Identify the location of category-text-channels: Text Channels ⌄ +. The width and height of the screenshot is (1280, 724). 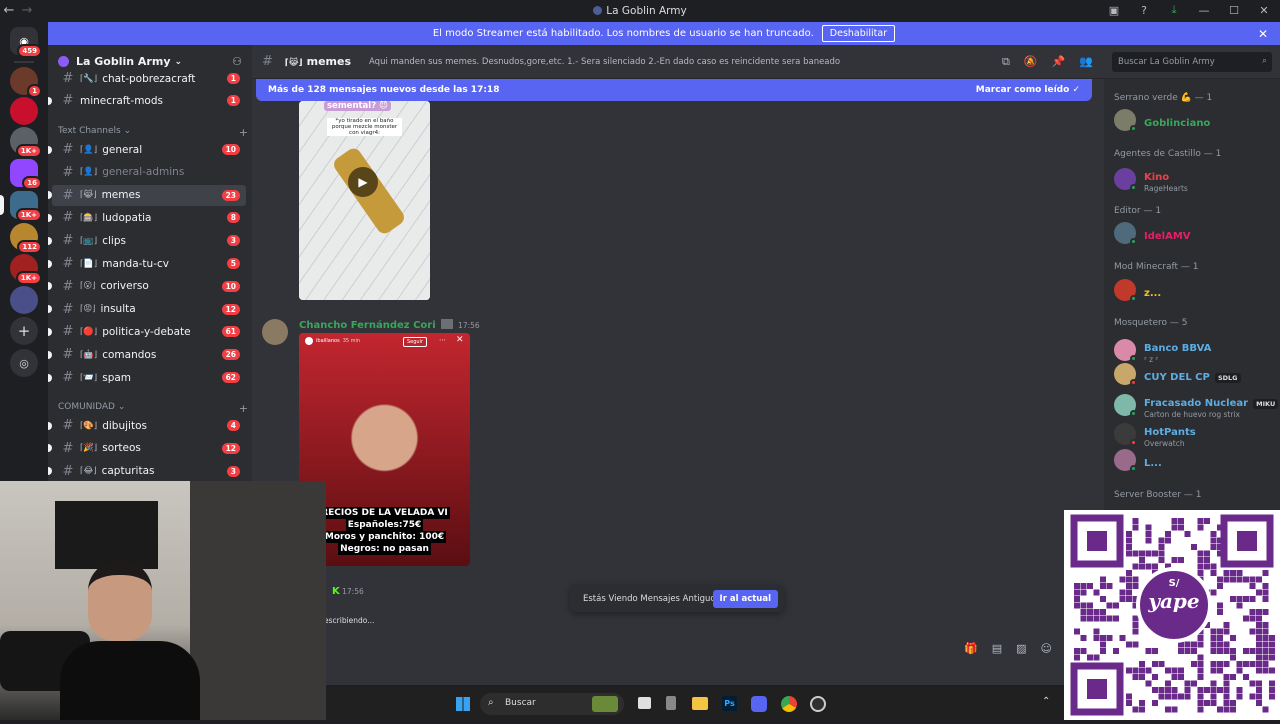
(153, 132).